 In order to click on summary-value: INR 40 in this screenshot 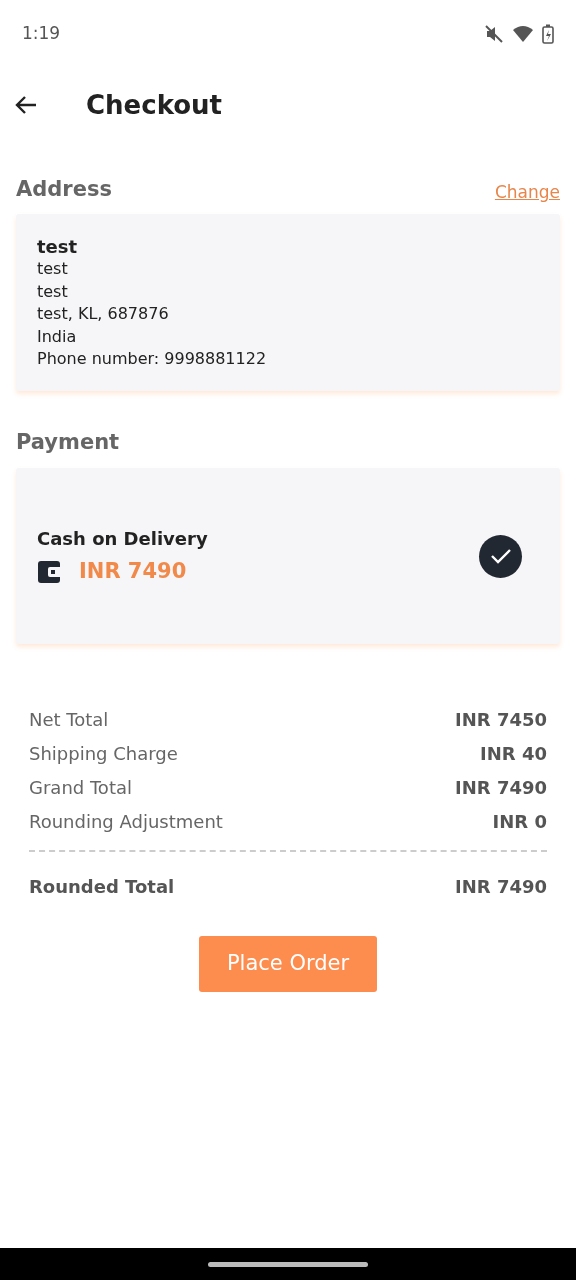, I will do `click(513, 753)`.